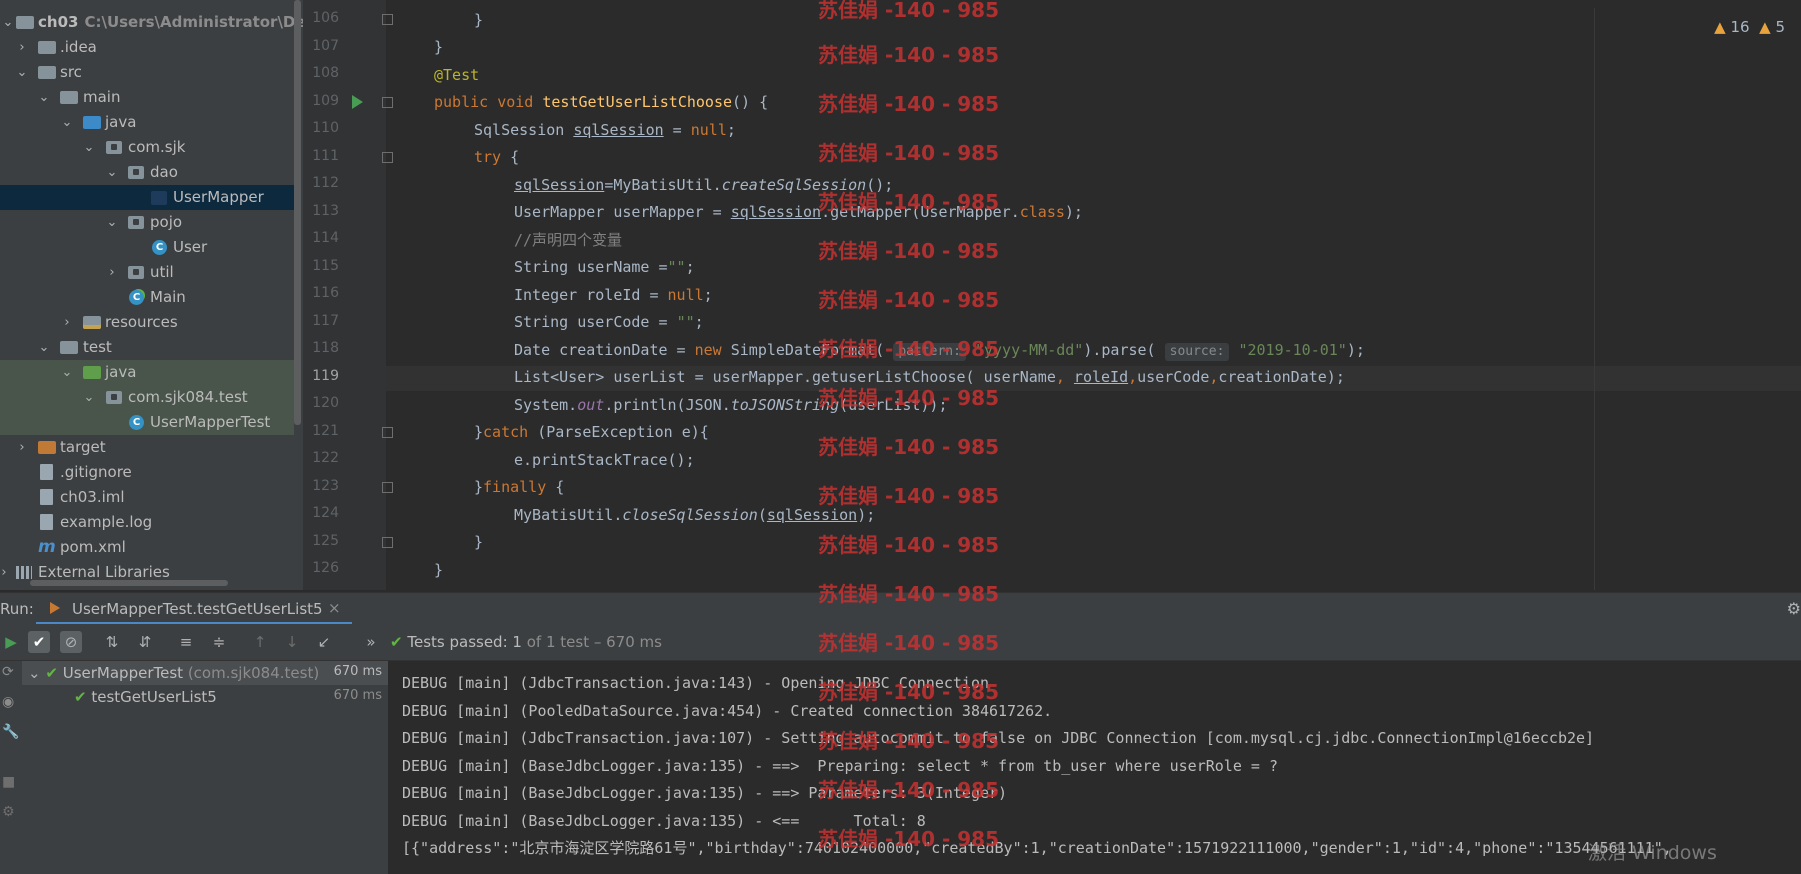  I want to click on tree-item-src: ⌄ src, so click(147, 72).